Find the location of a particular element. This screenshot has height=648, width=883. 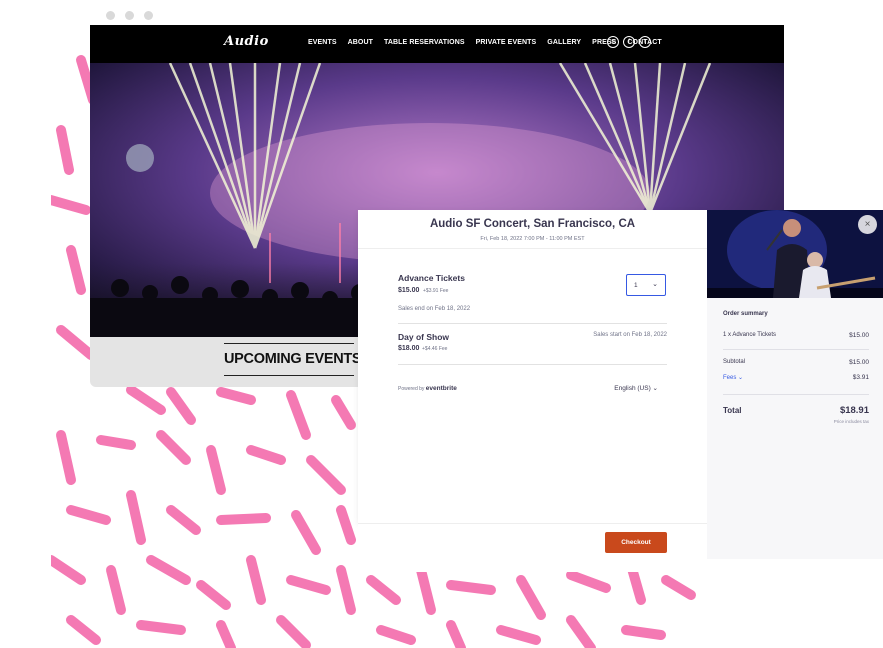

ticket-fee-advance: +$3.91 Fee is located at coordinates (436, 291).